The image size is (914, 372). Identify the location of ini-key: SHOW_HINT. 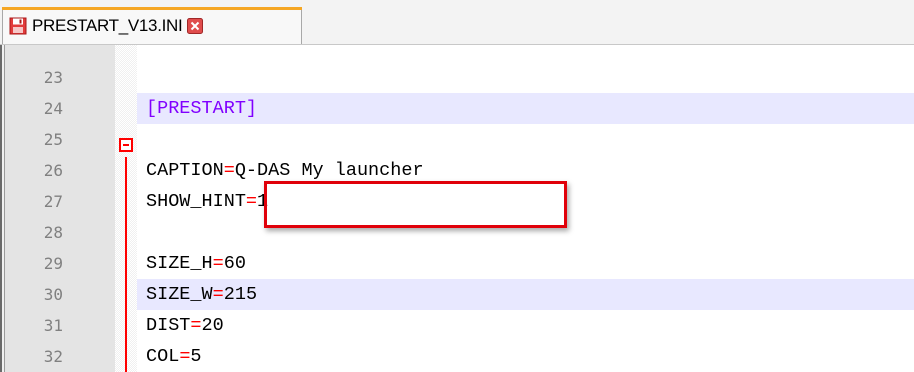
(196, 201).